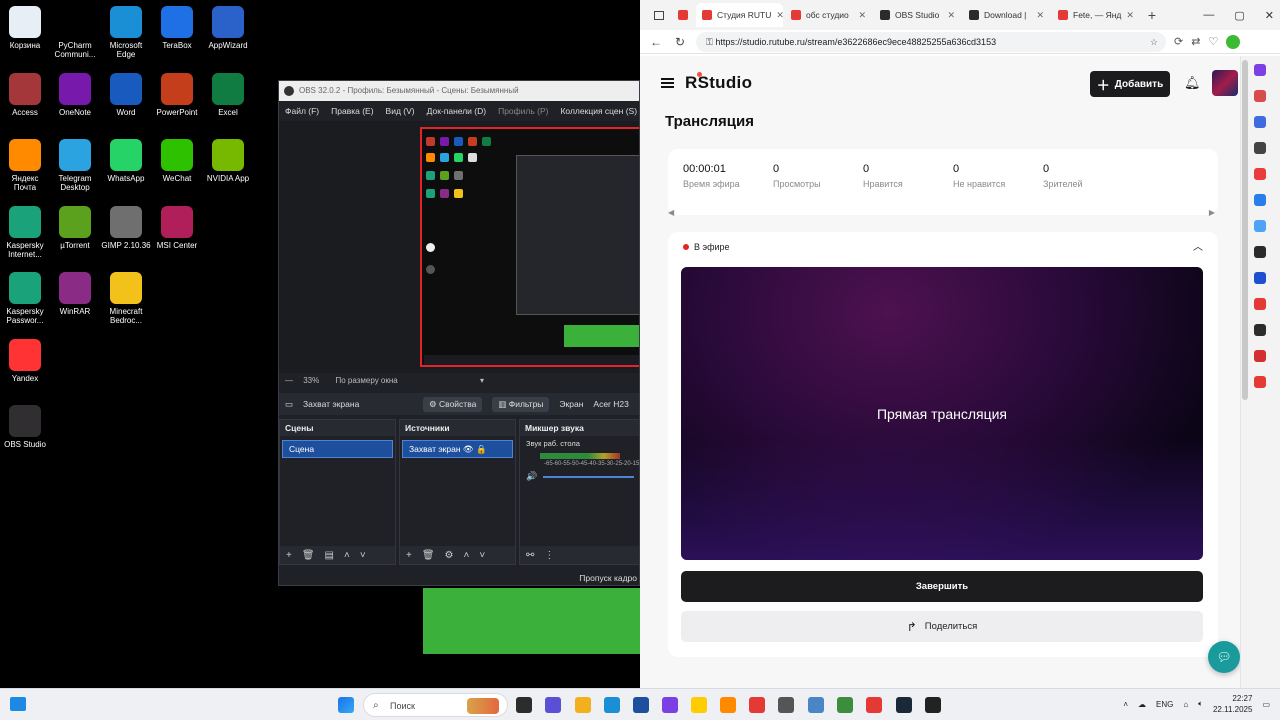  Describe the element at coordinates (228, 28) in the screenshot. I see `desktop-icon: AppWizard` at that location.